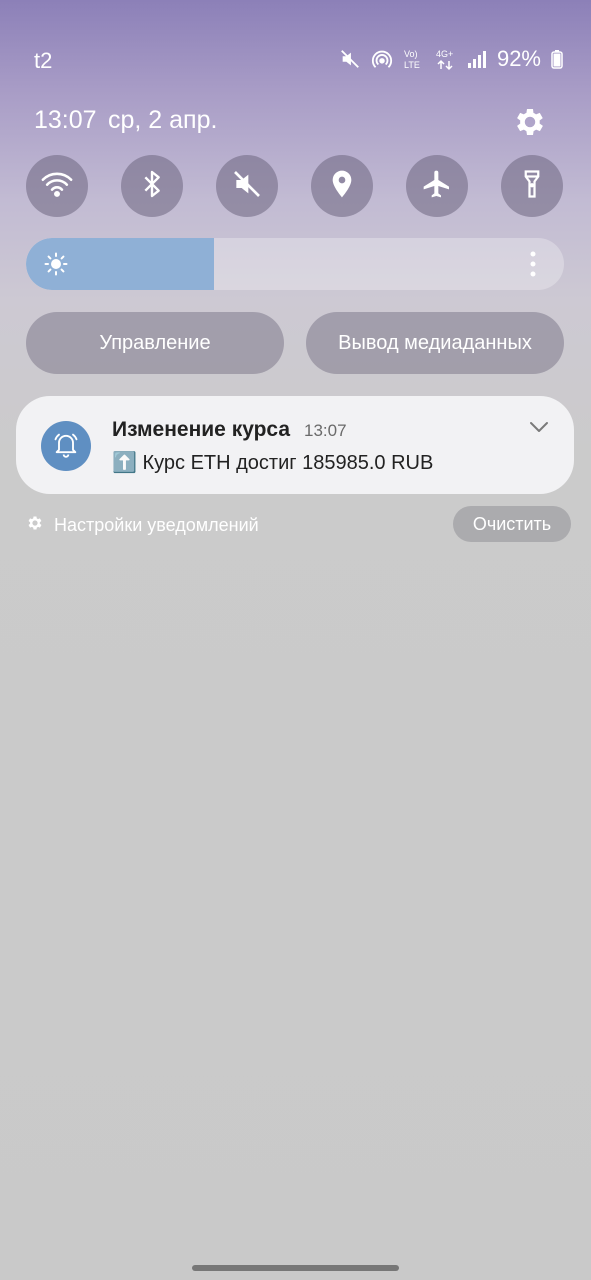  I want to click on notification-footer: Настройки уведомлений Очистить, so click(295, 525).